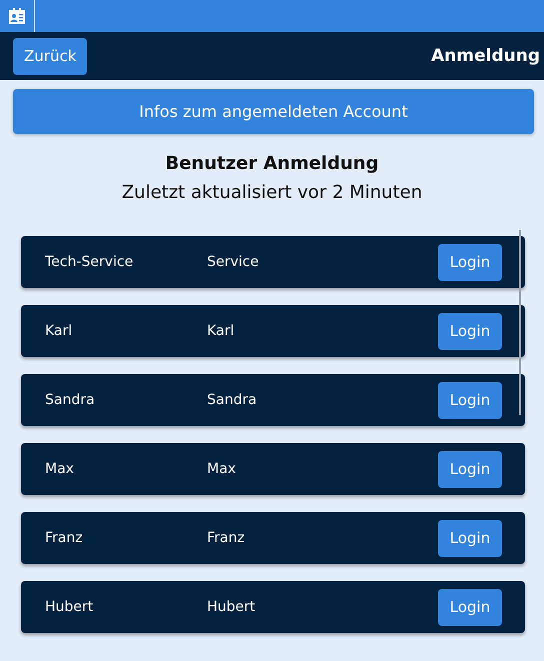  Describe the element at coordinates (233, 262) in the screenshot. I see `account-name: Service` at that location.